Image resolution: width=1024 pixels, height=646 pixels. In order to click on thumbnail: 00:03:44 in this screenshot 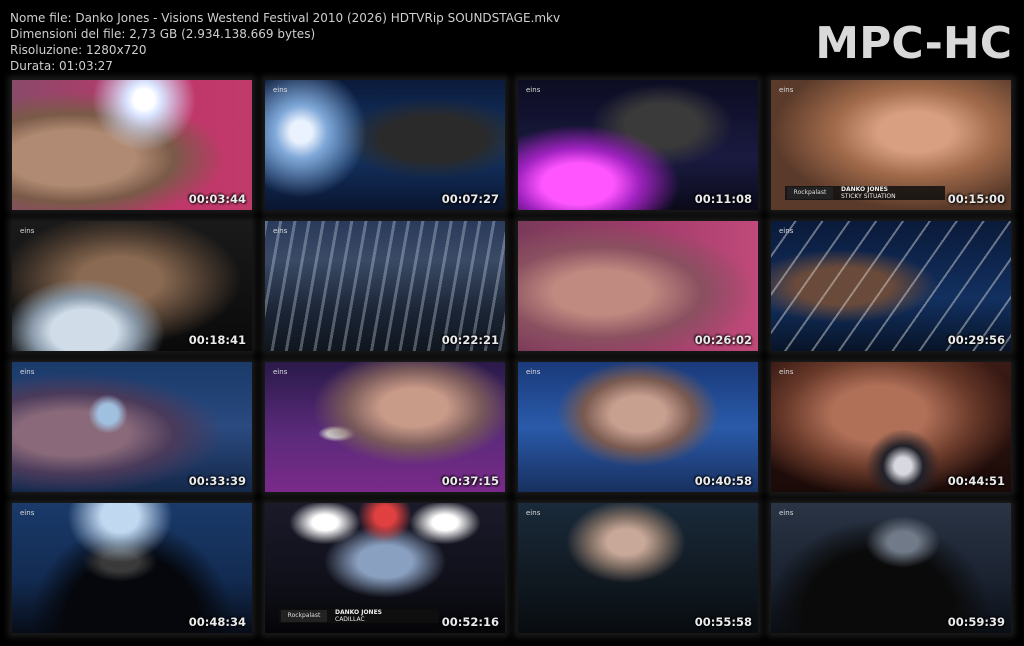, I will do `click(132, 145)`.